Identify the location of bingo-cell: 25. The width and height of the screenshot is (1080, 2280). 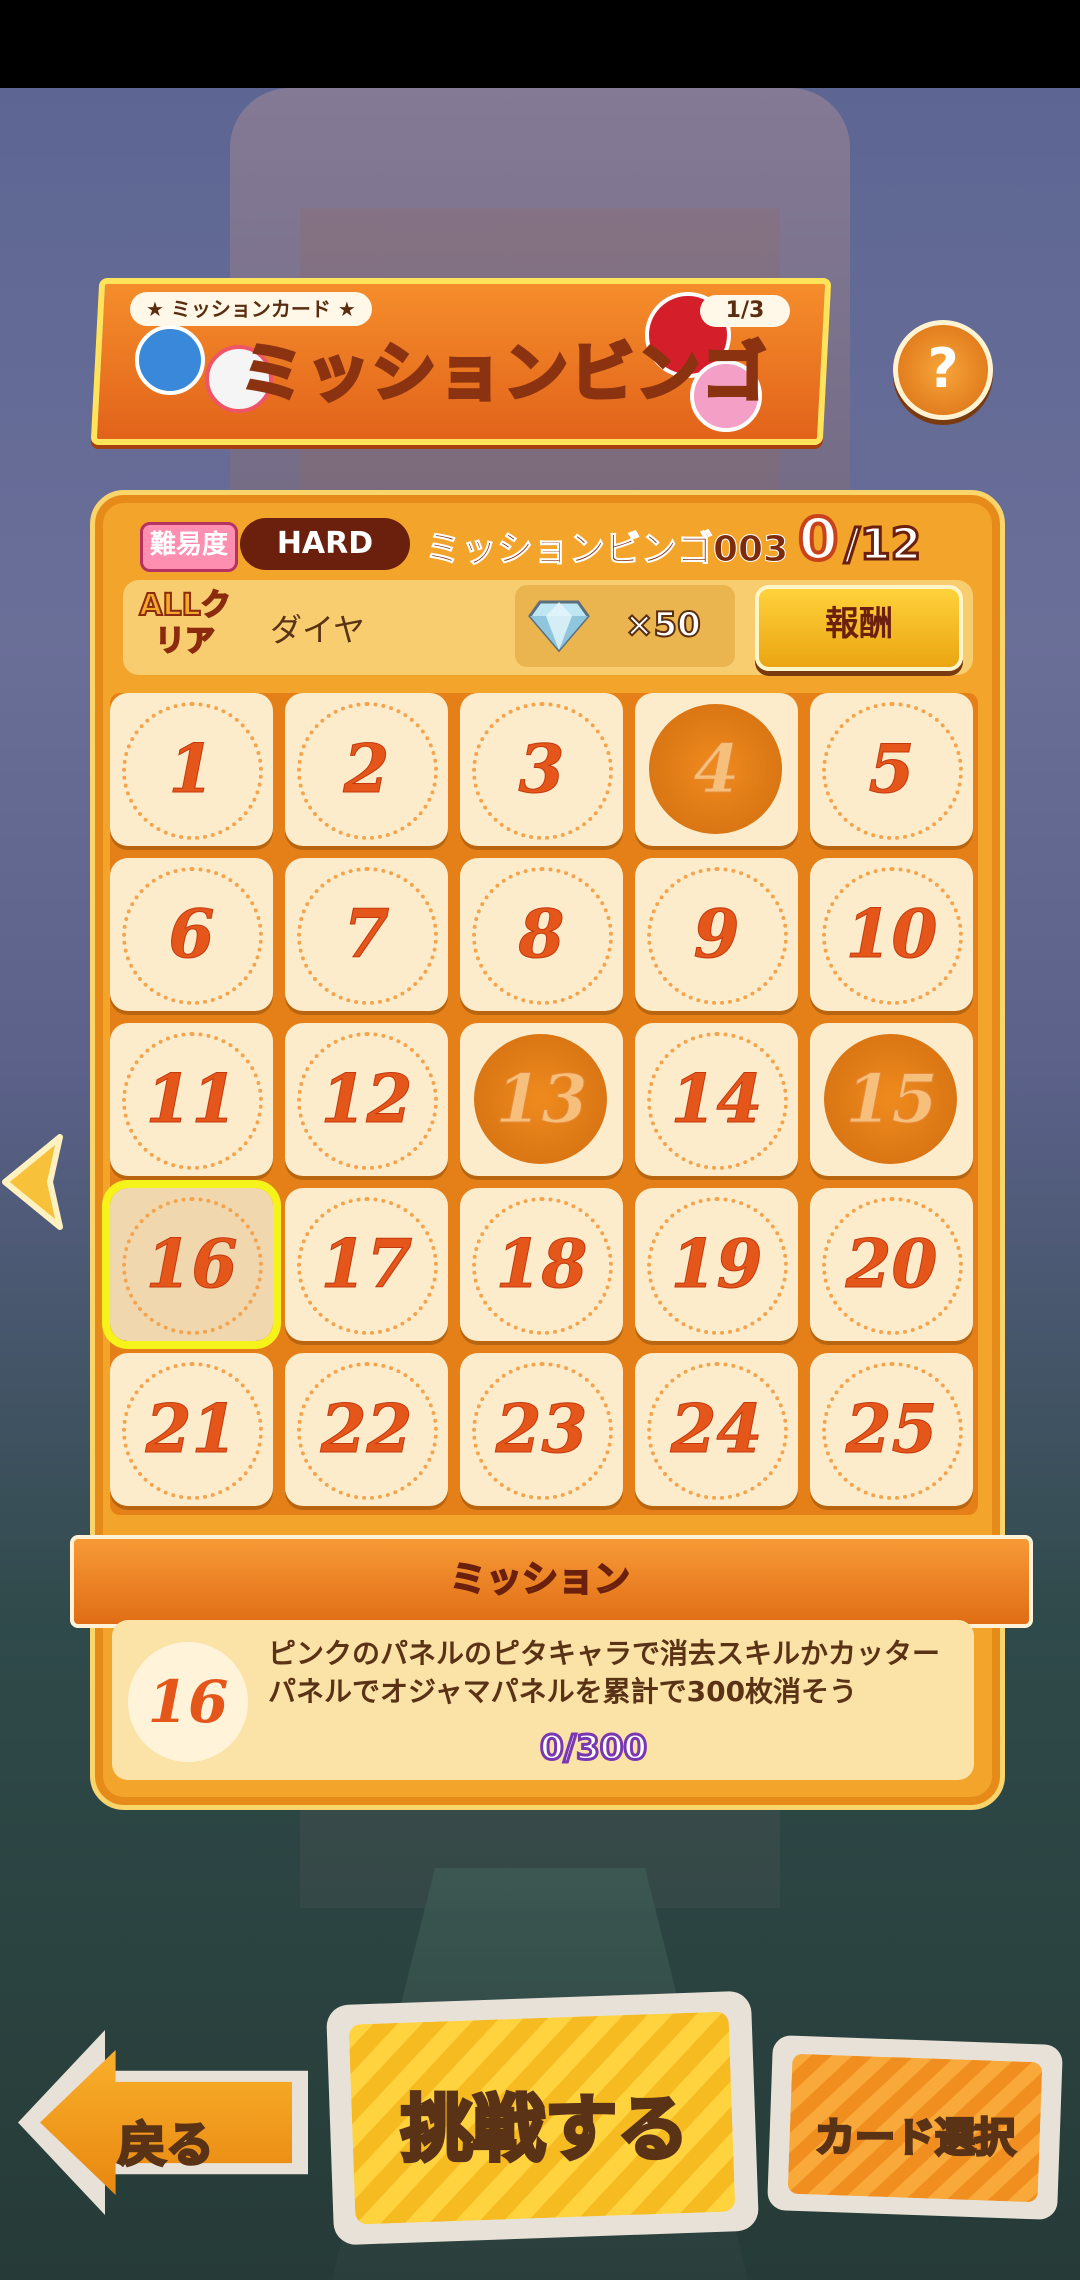
(891, 1429).